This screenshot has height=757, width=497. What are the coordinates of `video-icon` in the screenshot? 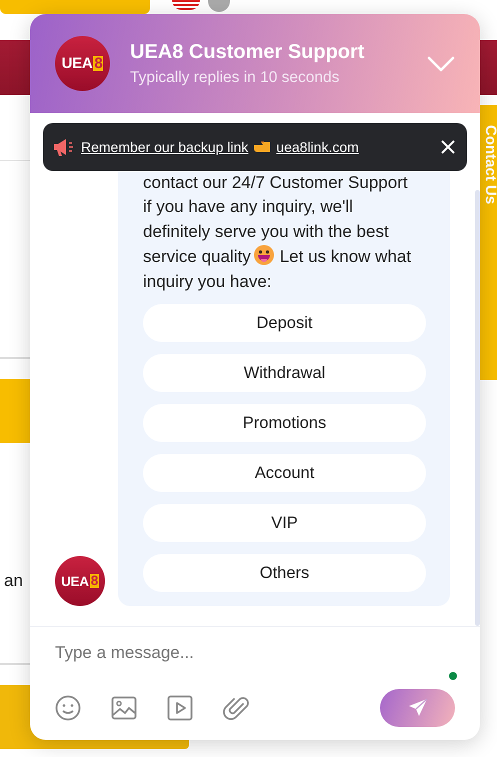 It's located at (180, 708).